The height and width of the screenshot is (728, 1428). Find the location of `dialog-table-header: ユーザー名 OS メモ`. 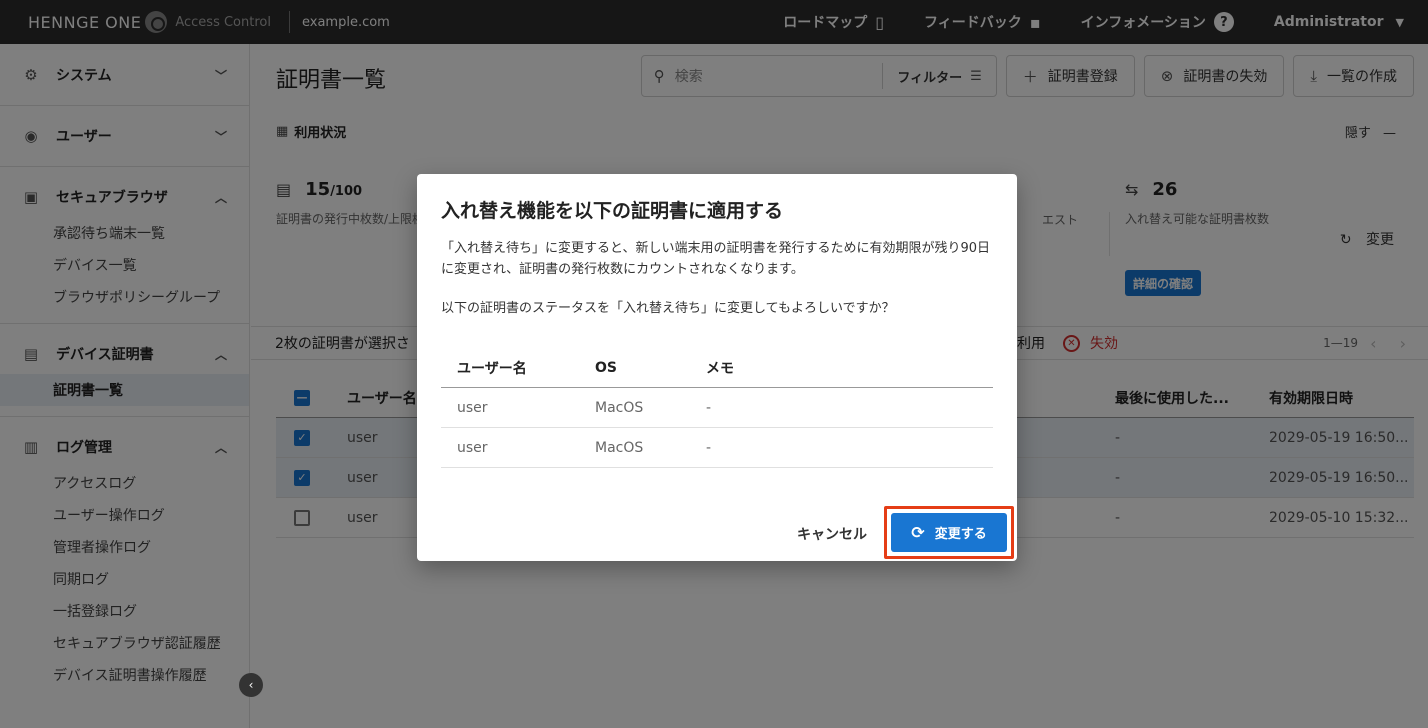

dialog-table-header: ユーザー名 OS メモ is located at coordinates (717, 368).